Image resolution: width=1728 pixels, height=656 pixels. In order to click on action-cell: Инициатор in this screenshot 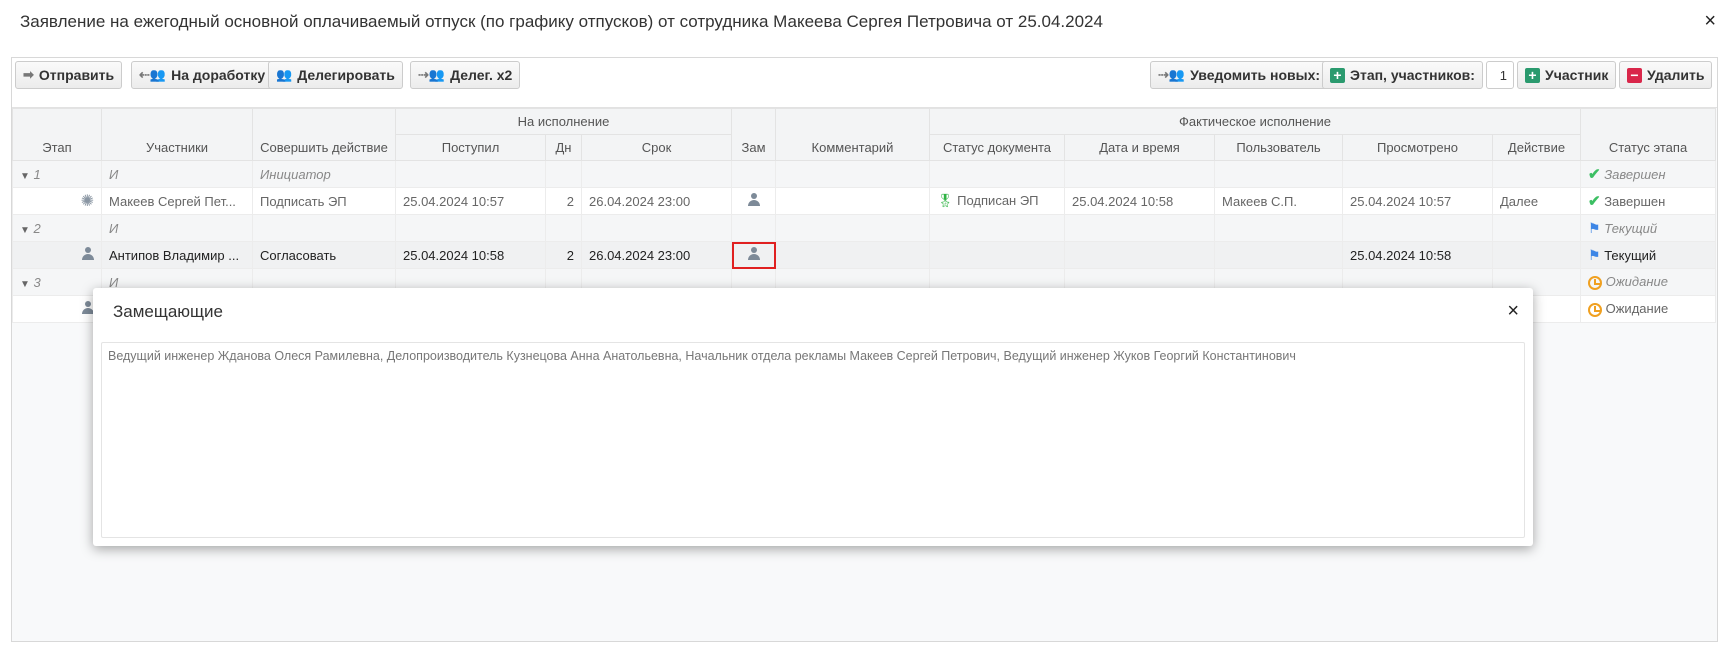, I will do `click(324, 174)`.